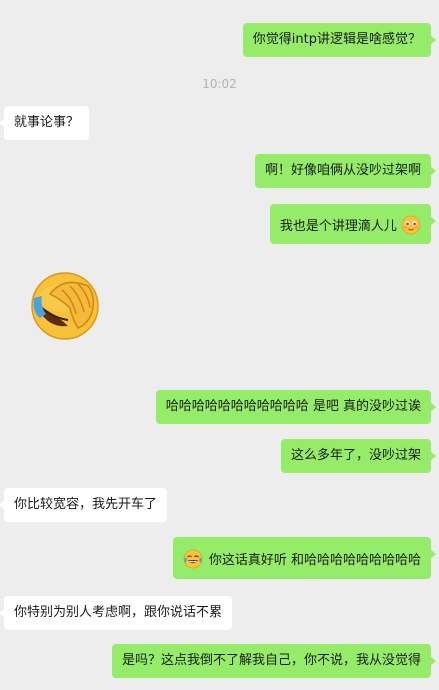  I want to click on tears-of-joy-icon, so click(193, 559).